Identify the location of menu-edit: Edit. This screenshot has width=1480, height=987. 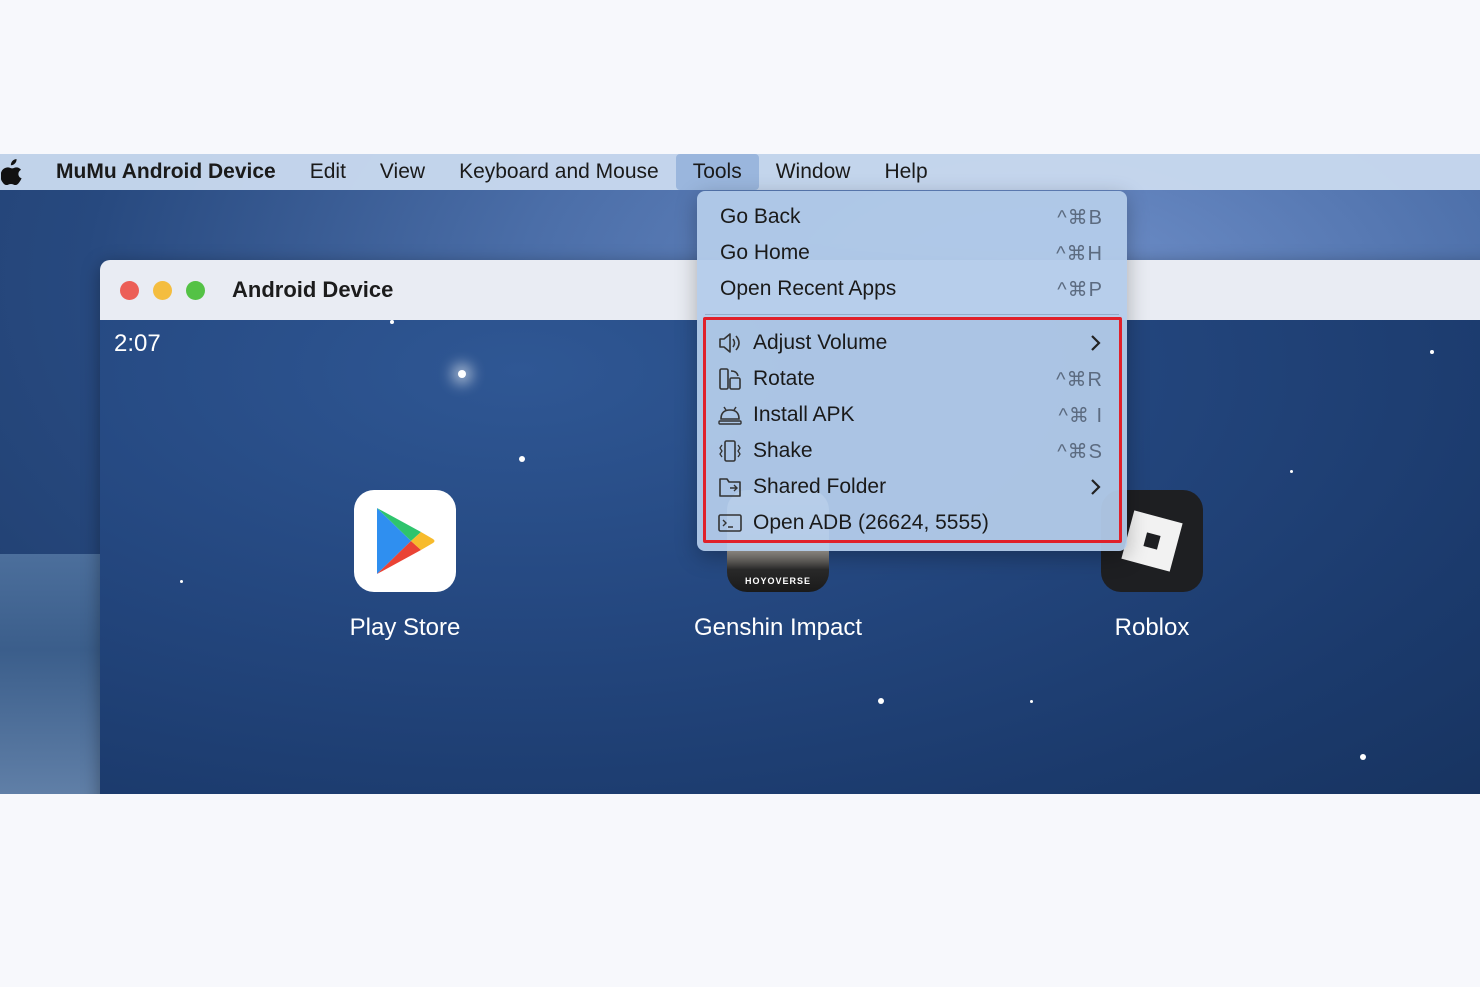
(328, 172).